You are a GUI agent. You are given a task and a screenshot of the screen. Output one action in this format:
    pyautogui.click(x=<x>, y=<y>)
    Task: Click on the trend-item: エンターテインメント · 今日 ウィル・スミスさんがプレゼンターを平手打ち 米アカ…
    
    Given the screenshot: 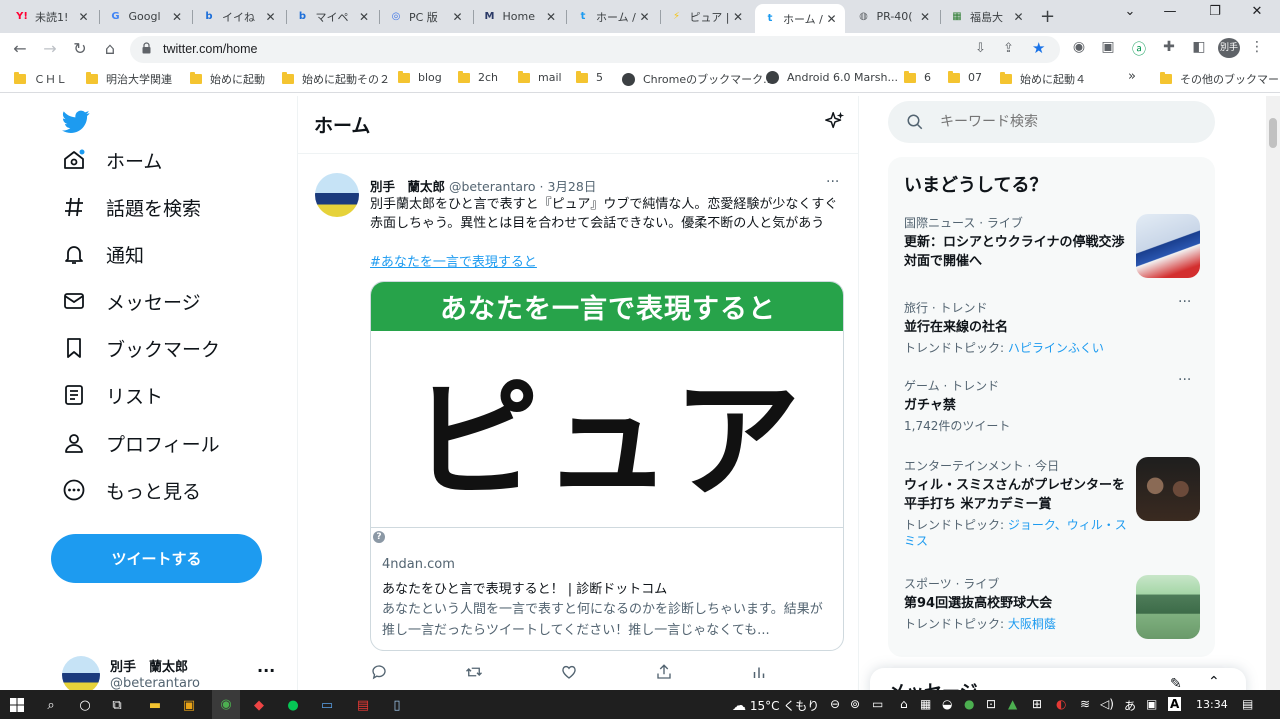 What is the action you would take?
    pyautogui.click(x=1016, y=503)
    